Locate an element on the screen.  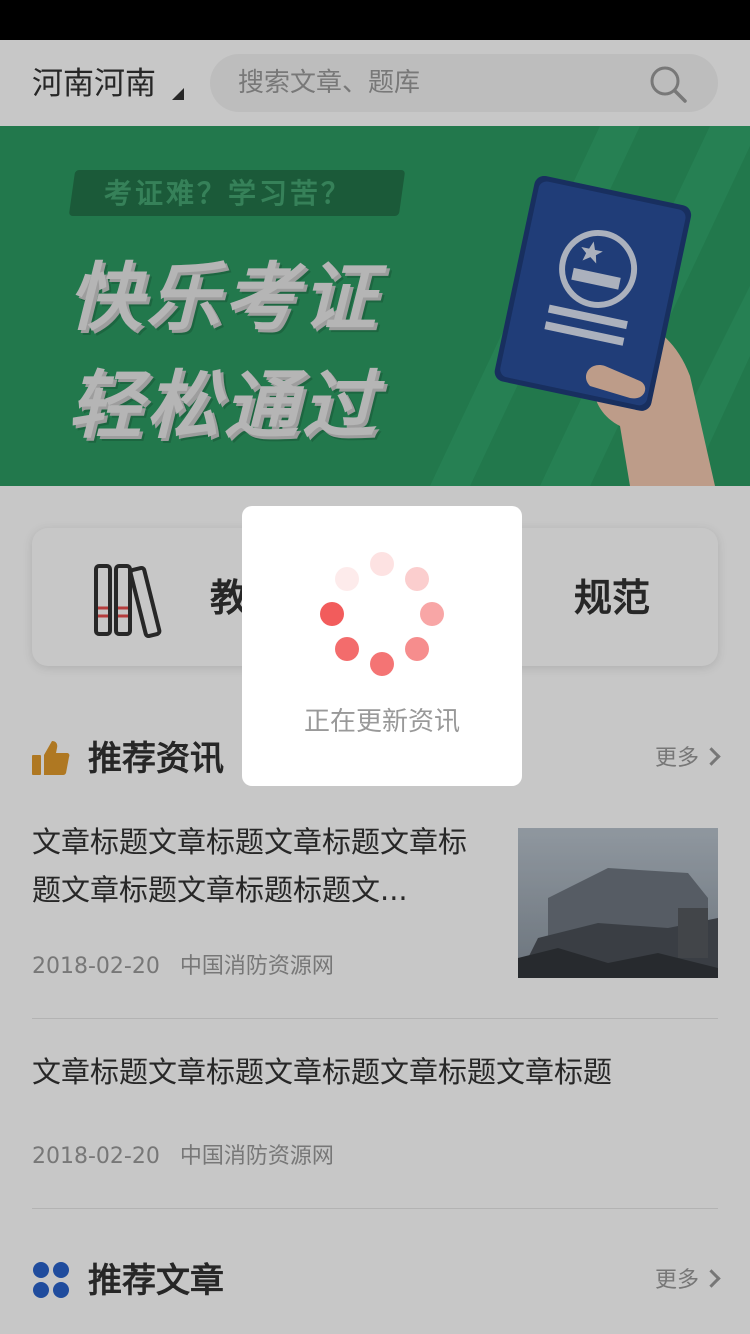
status-bar is located at coordinates (375, 20).